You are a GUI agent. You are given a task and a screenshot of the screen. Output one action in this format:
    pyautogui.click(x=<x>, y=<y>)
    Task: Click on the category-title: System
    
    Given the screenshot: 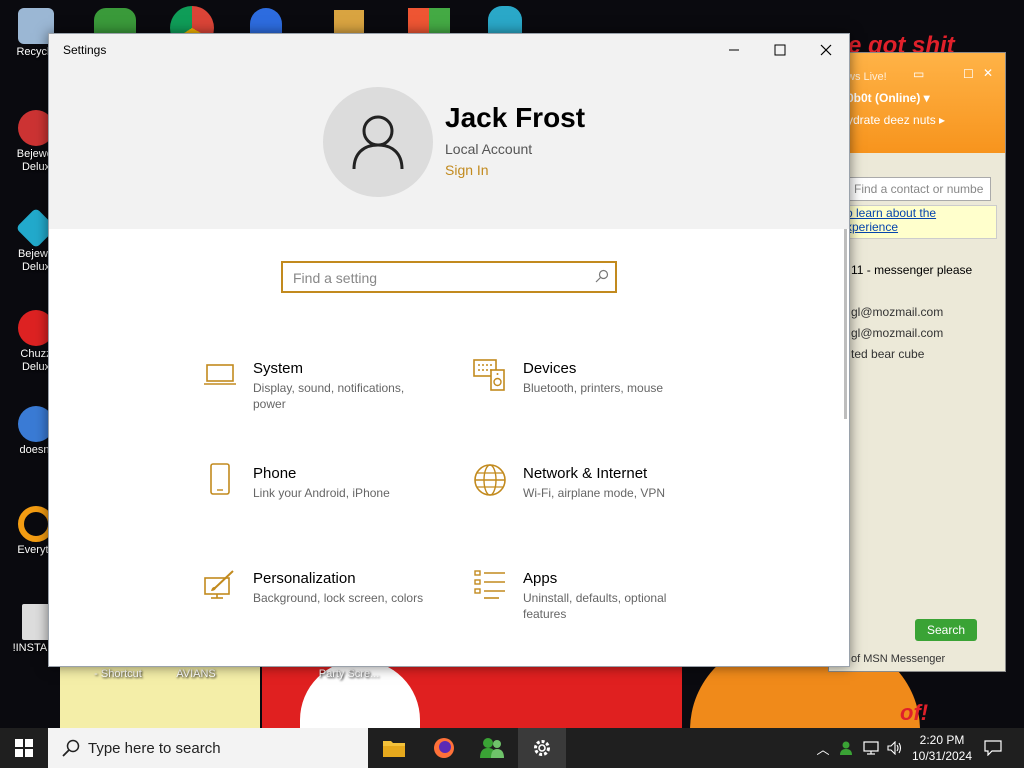 What is the action you would take?
    pyautogui.click(x=278, y=368)
    